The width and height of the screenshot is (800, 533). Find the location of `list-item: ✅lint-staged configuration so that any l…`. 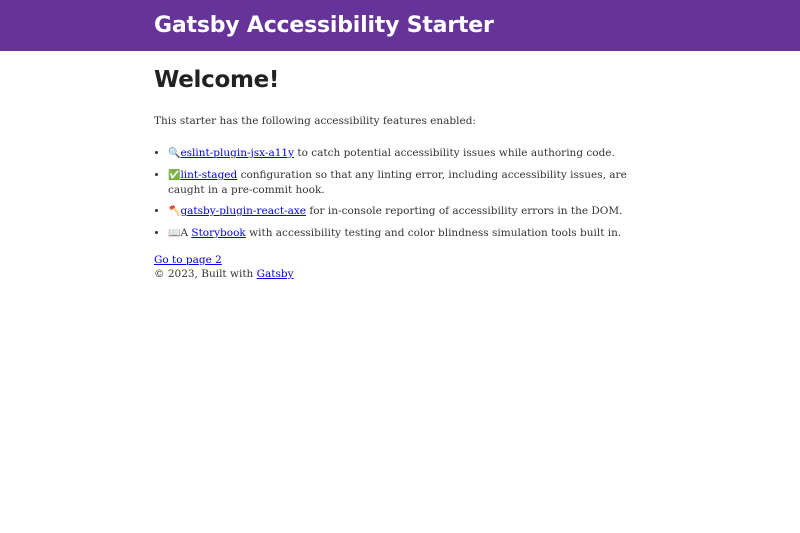

list-item: ✅lint-staged configuration so that any l… is located at coordinates (406, 182).